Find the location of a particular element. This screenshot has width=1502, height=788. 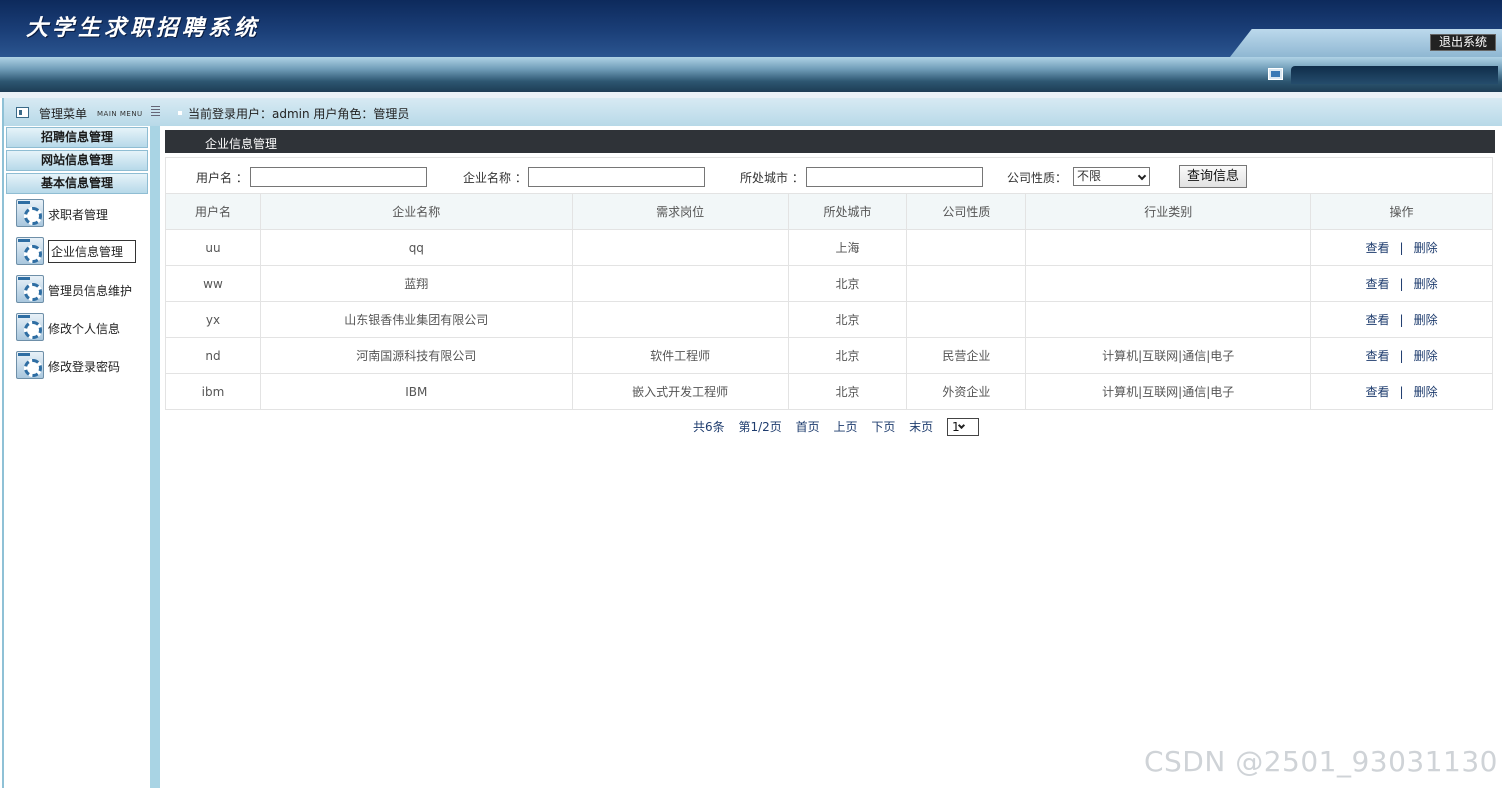

nature-selected-value: 不限 is located at coordinates (1089, 176).